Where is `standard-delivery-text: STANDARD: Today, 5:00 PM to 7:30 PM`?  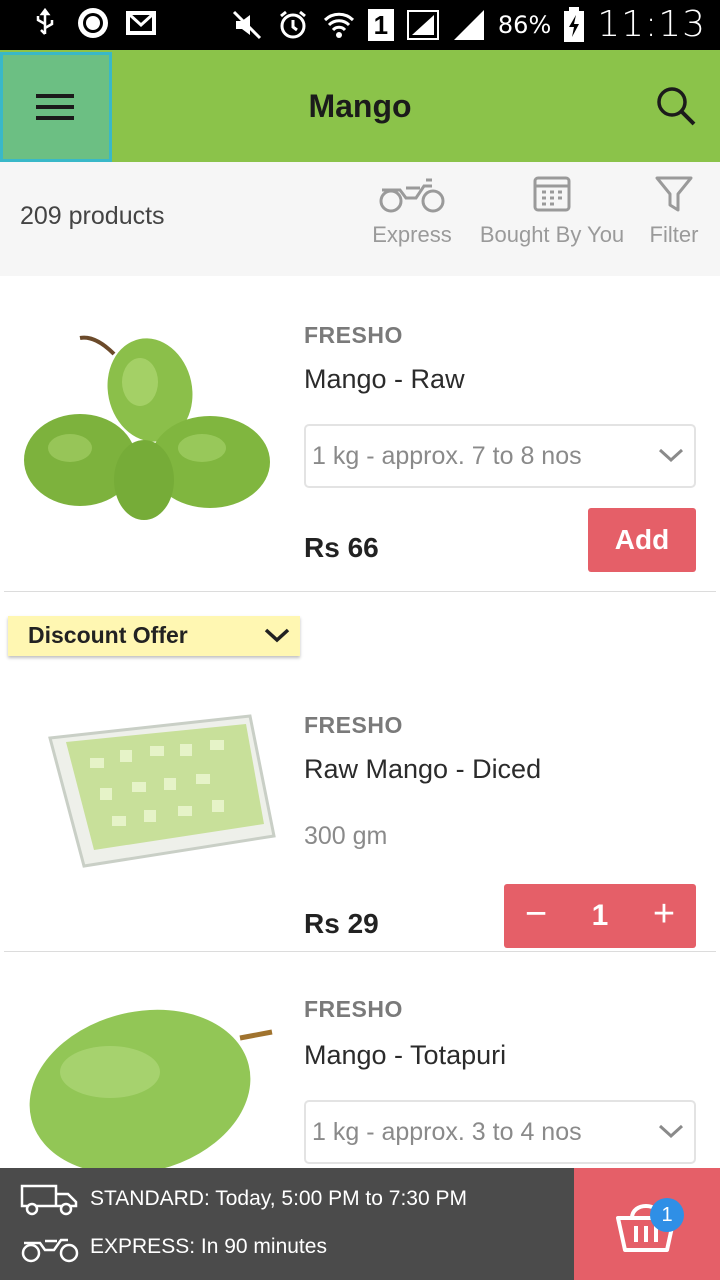 standard-delivery-text: STANDARD: Today, 5:00 PM to 7:30 PM is located at coordinates (278, 1198).